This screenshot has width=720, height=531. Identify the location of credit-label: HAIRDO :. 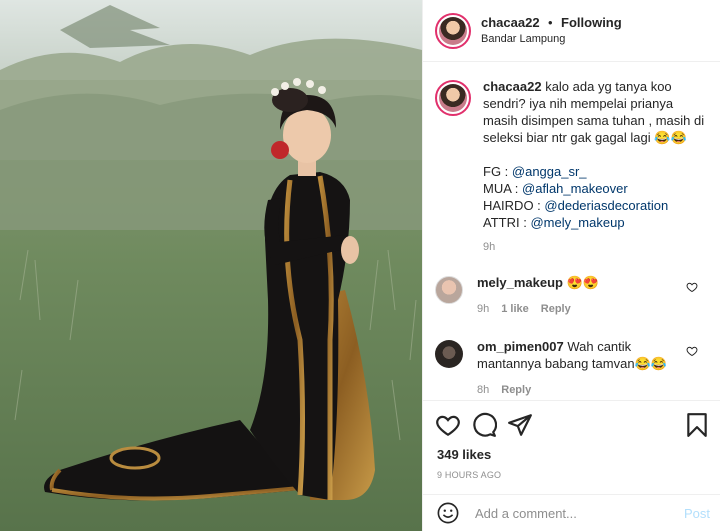
(514, 205).